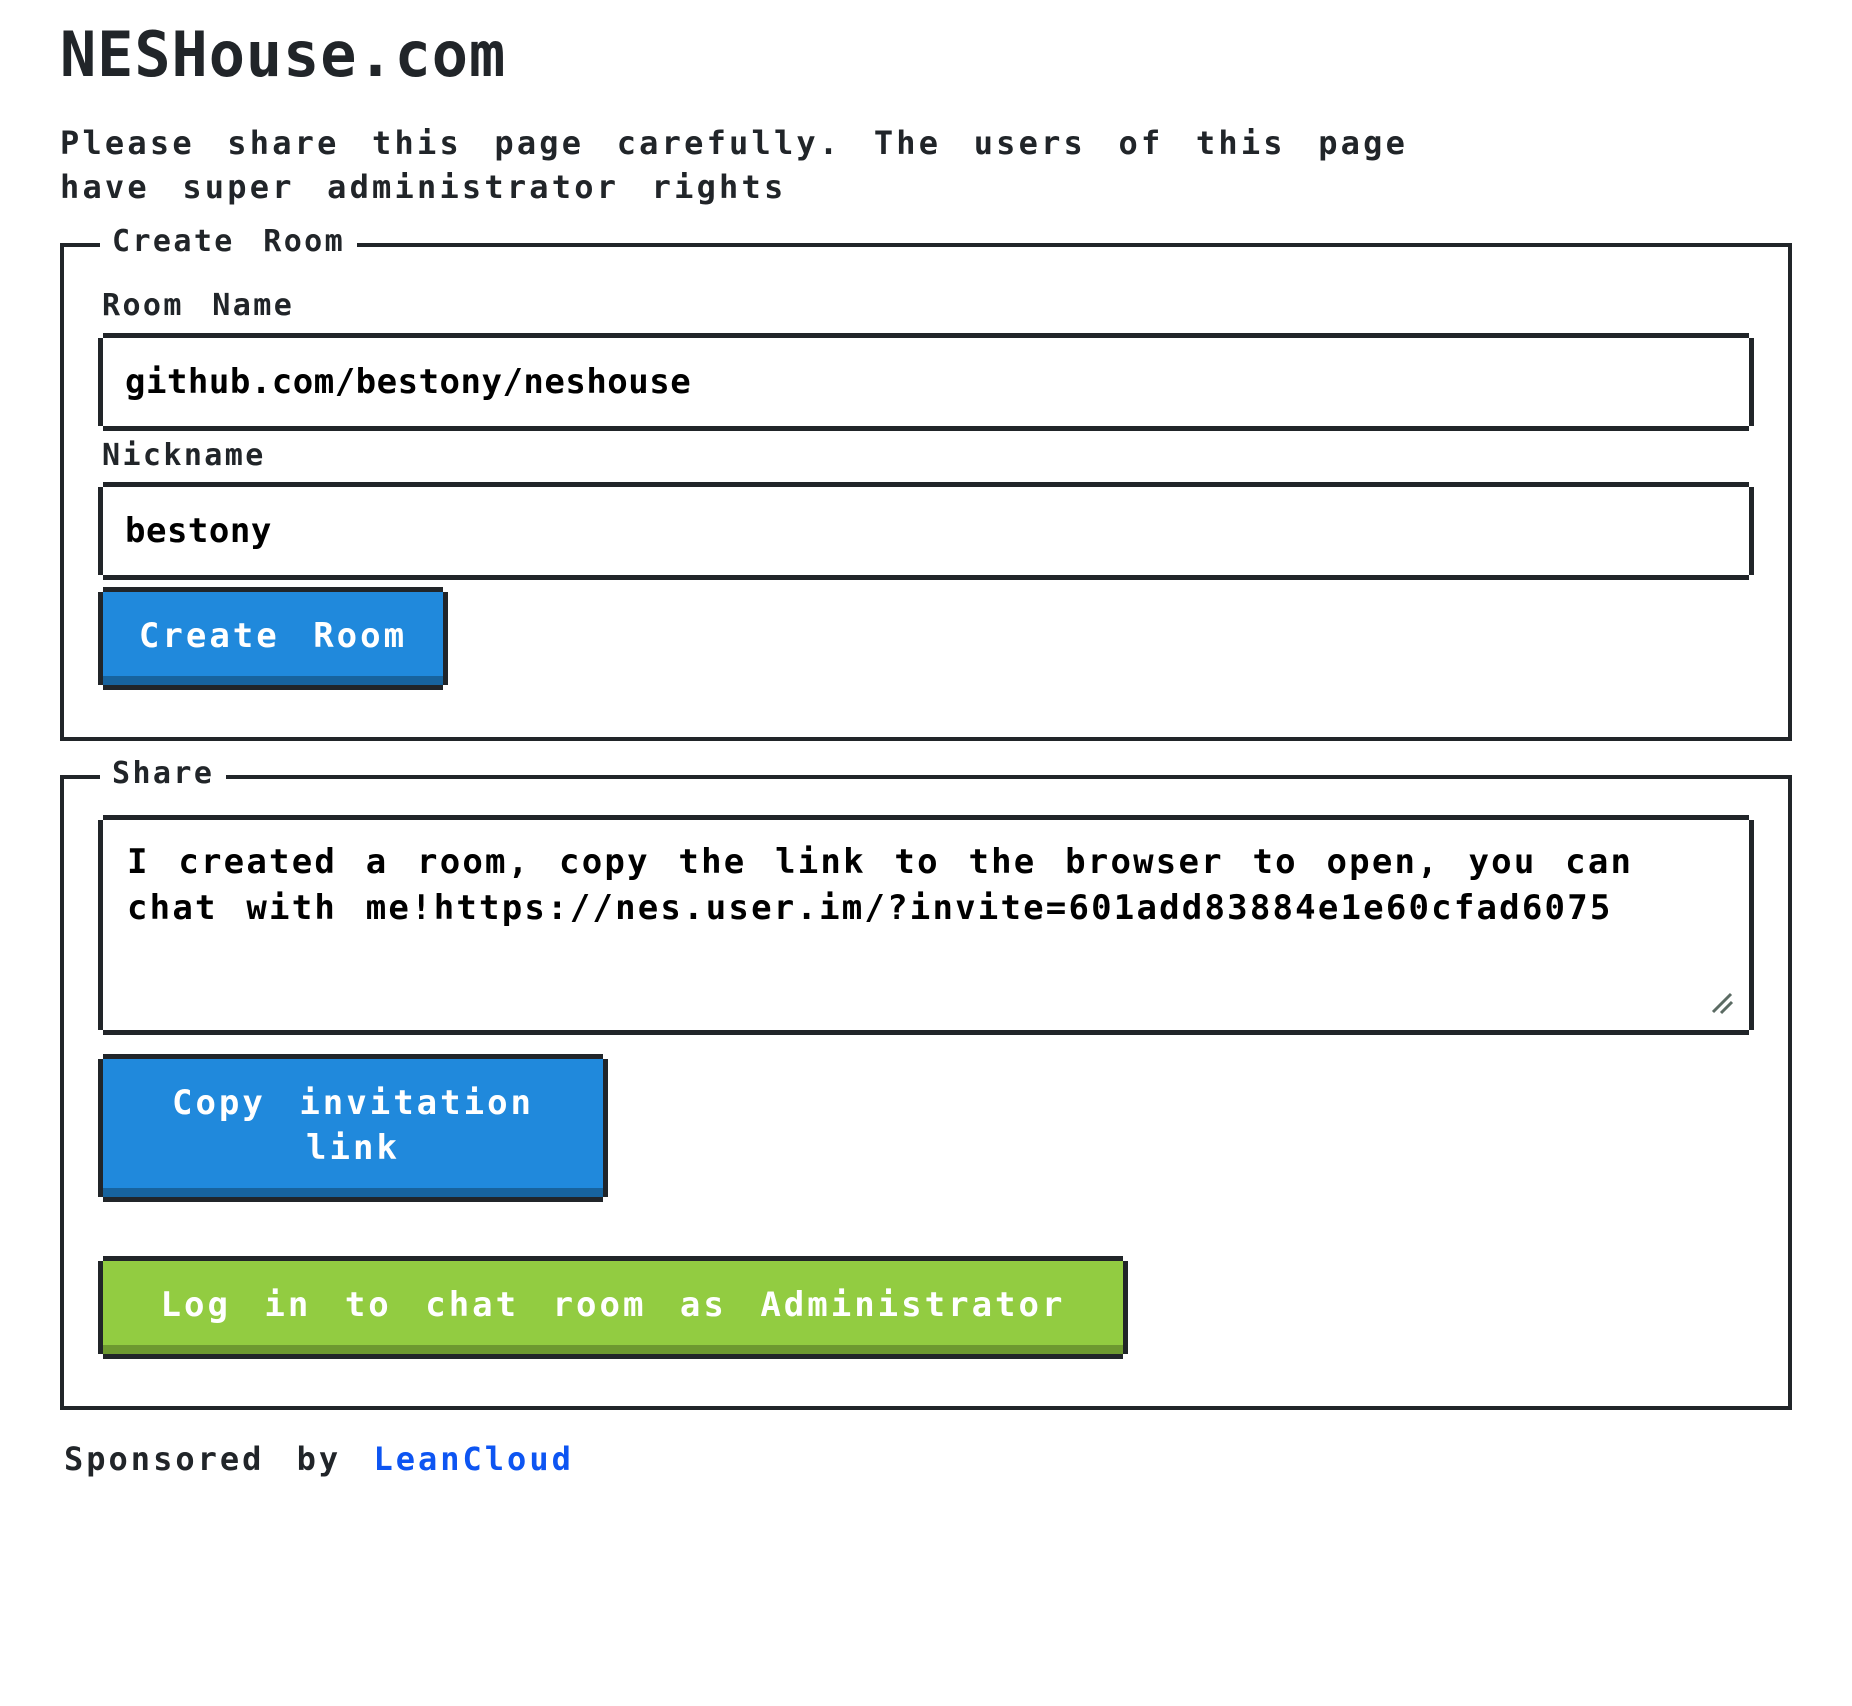  What do you see at coordinates (203, 1458) in the screenshot?
I see `sponsored-by-label: Sponsored by` at bounding box center [203, 1458].